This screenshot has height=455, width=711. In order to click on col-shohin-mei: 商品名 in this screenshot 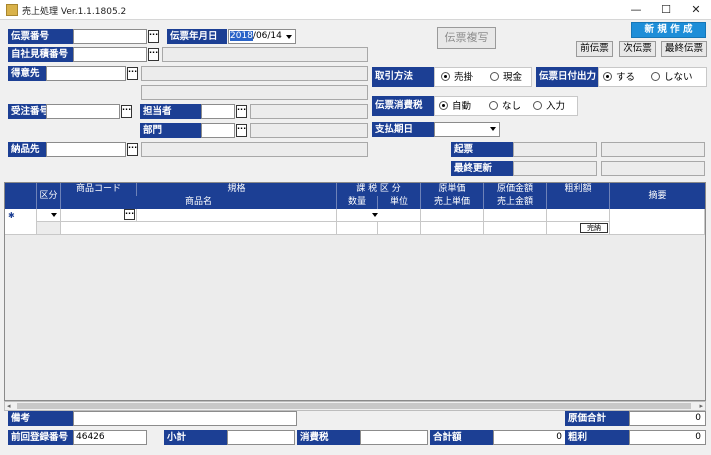, I will do `click(199, 202)`.